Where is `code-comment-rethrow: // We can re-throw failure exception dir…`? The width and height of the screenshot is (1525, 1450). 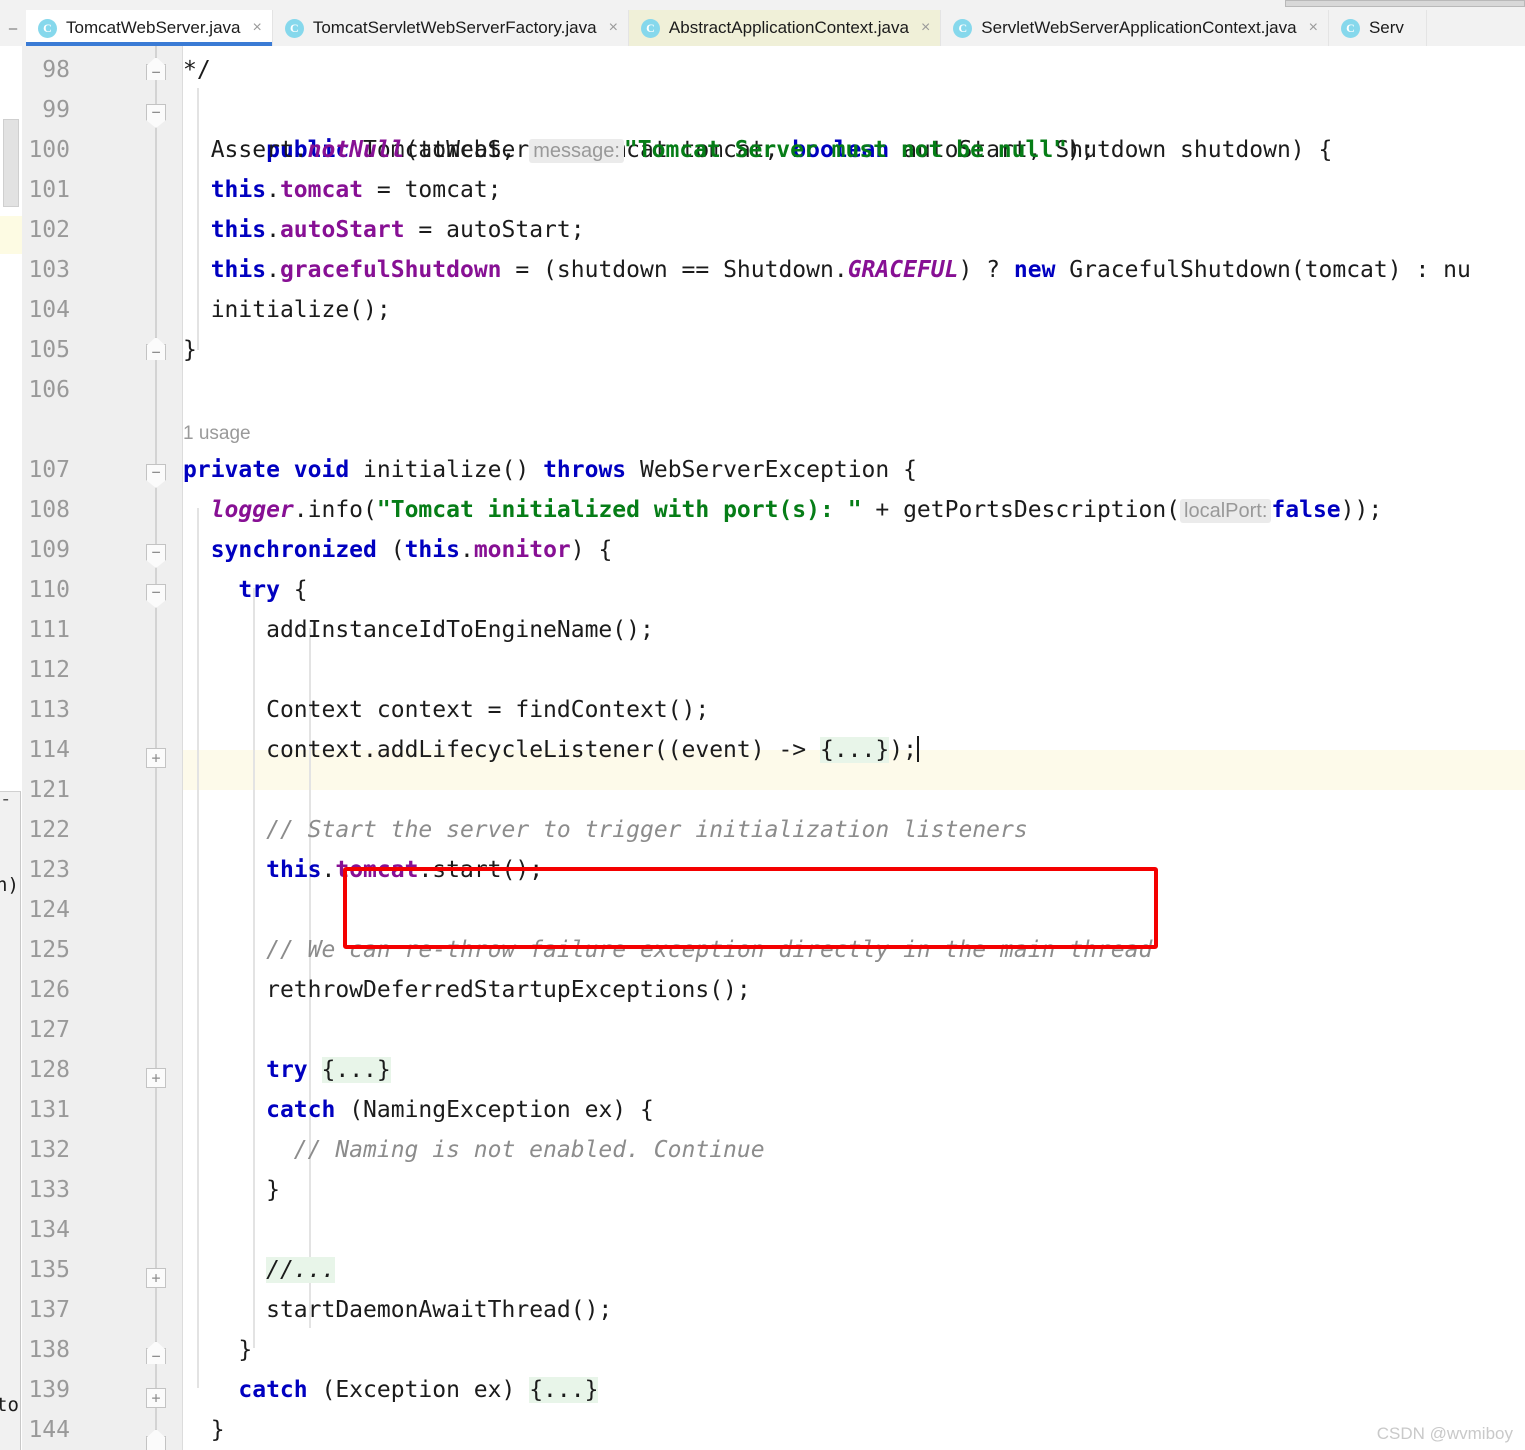 code-comment-rethrow: // We can re-throw failure exception dir… is located at coordinates (709, 950).